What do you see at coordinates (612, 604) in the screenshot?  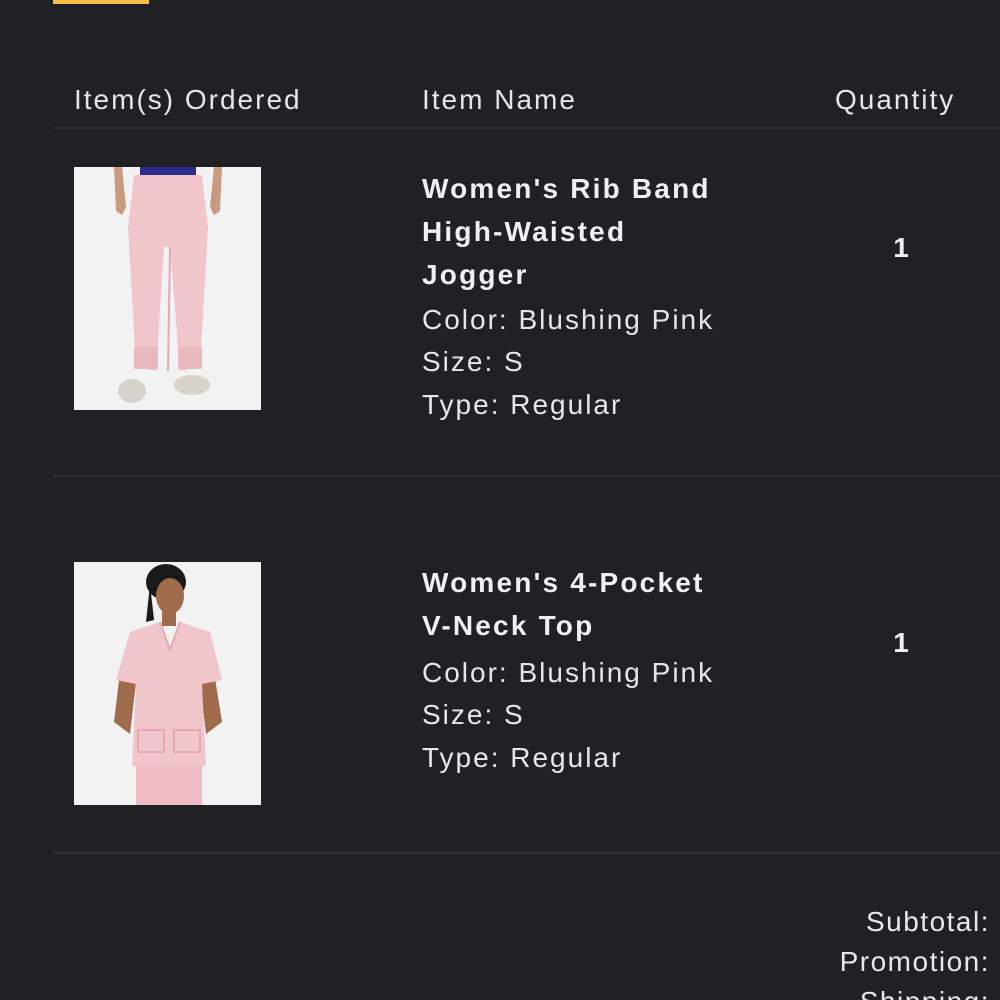 I see `item-name: Women's 4-Pocket V-Neck Top` at bounding box center [612, 604].